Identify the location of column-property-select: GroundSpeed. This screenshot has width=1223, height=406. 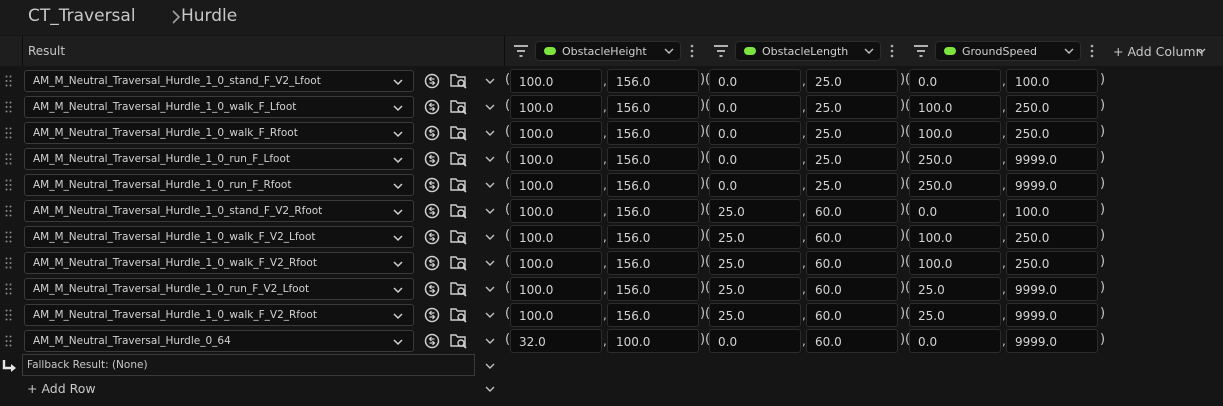
(1008, 51).